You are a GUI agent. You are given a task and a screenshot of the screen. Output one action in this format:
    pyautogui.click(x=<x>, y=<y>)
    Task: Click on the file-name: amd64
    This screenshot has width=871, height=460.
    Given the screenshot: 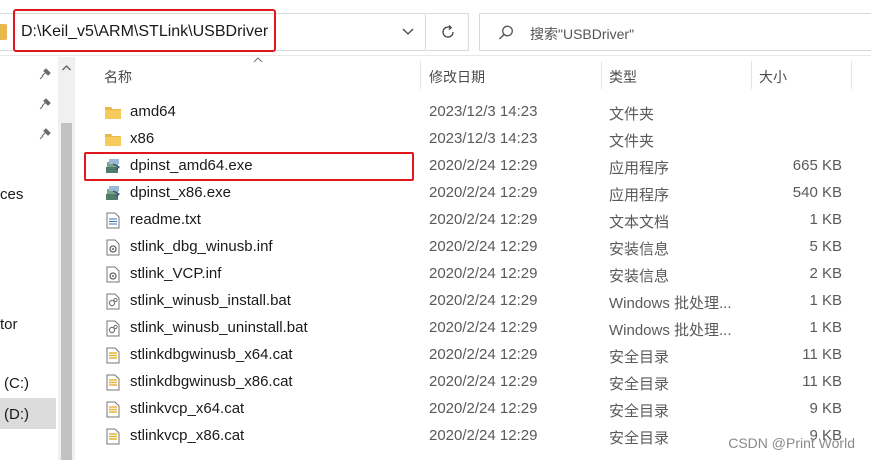 What is the action you would take?
    pyautogui.click(x=153, y=111)
    